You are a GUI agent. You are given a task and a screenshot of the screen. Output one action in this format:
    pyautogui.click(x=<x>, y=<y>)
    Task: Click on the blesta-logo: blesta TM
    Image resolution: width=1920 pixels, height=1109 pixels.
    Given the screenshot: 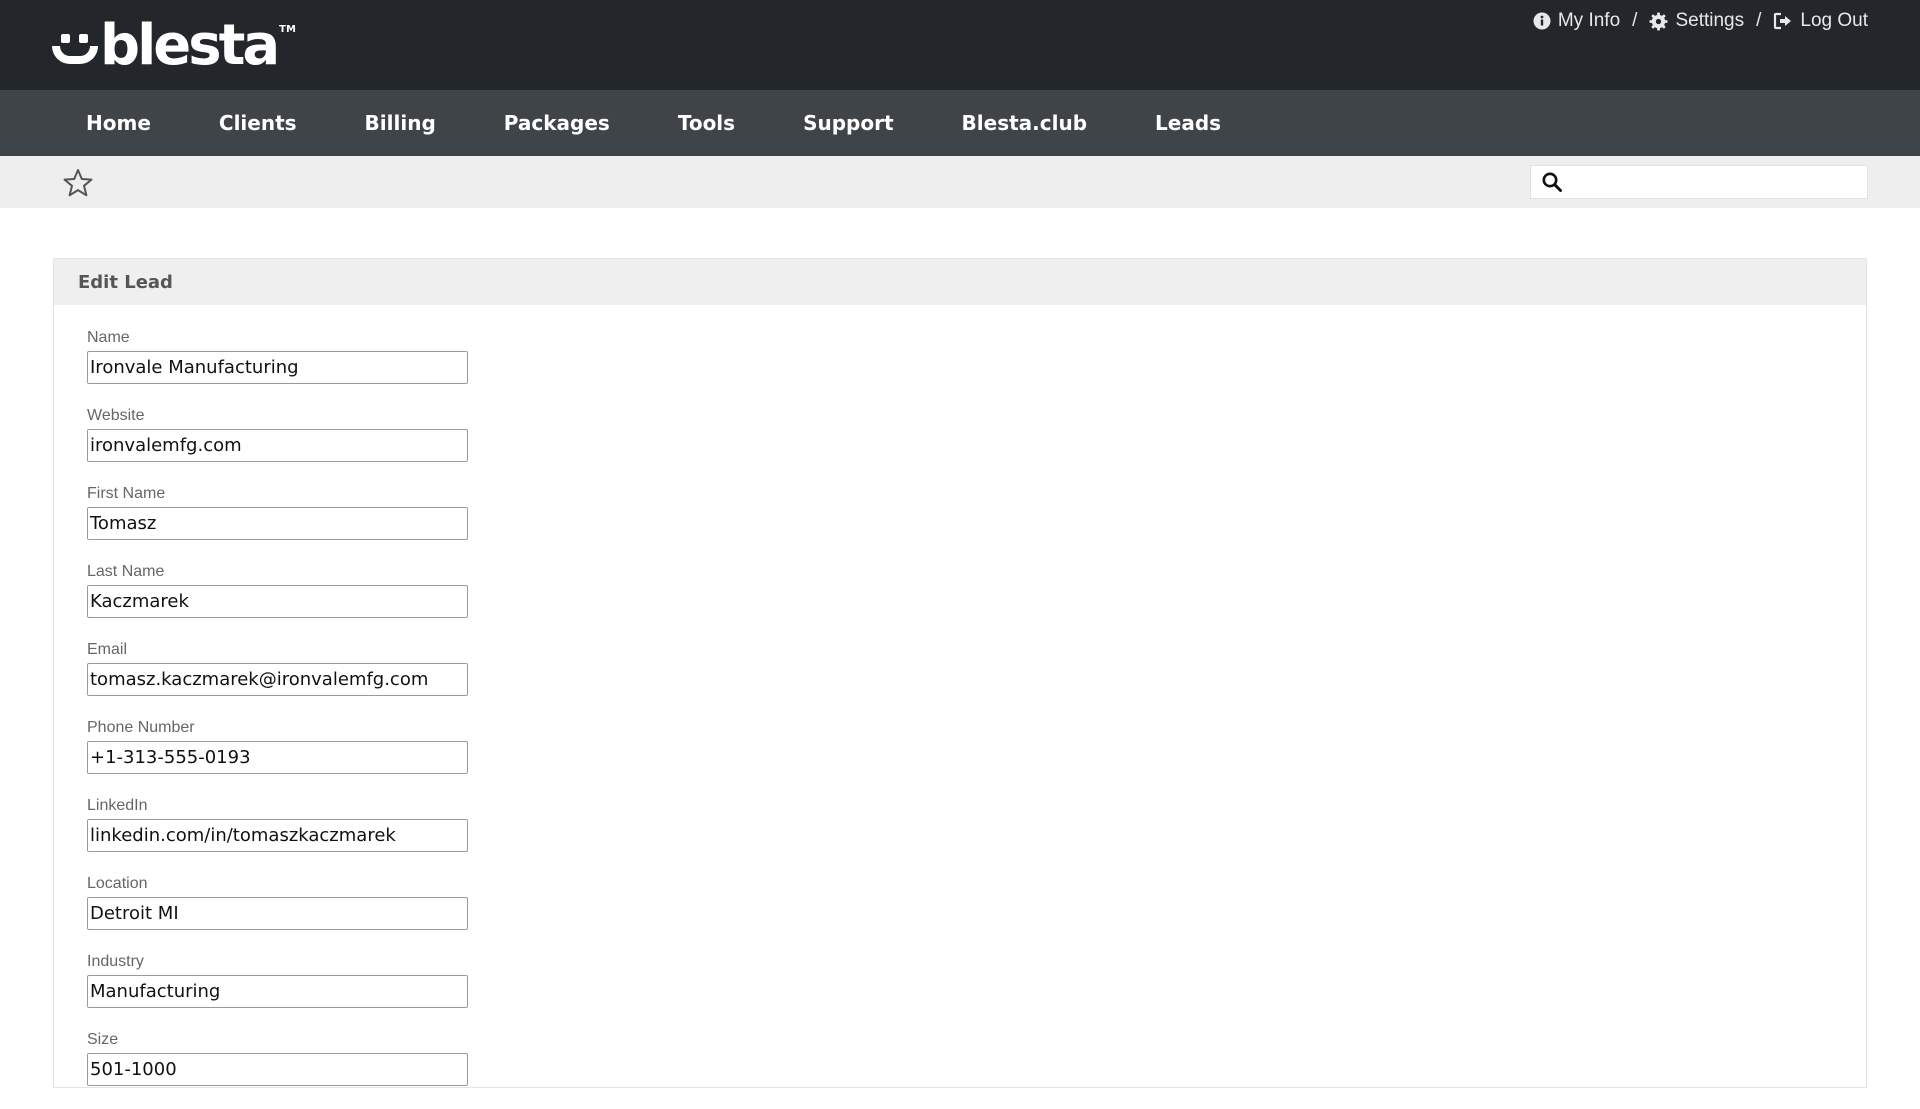 What is the action you would take?
    pyautogui.click(x=174, y=44)
    